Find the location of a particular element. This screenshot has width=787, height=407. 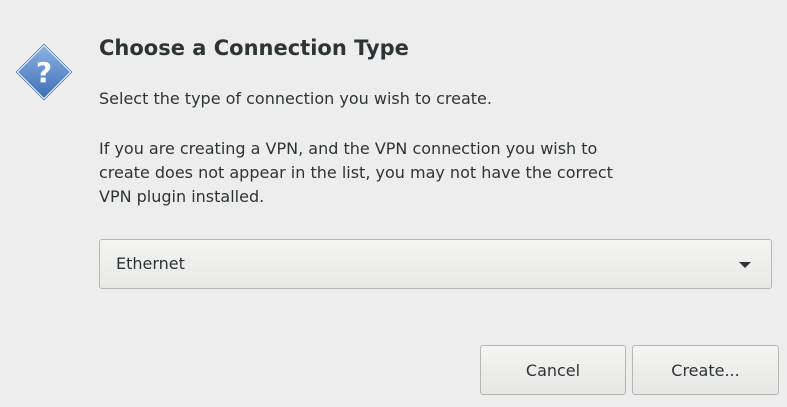

connection-type-select: Ethernet is located at coordinates (435, 264).